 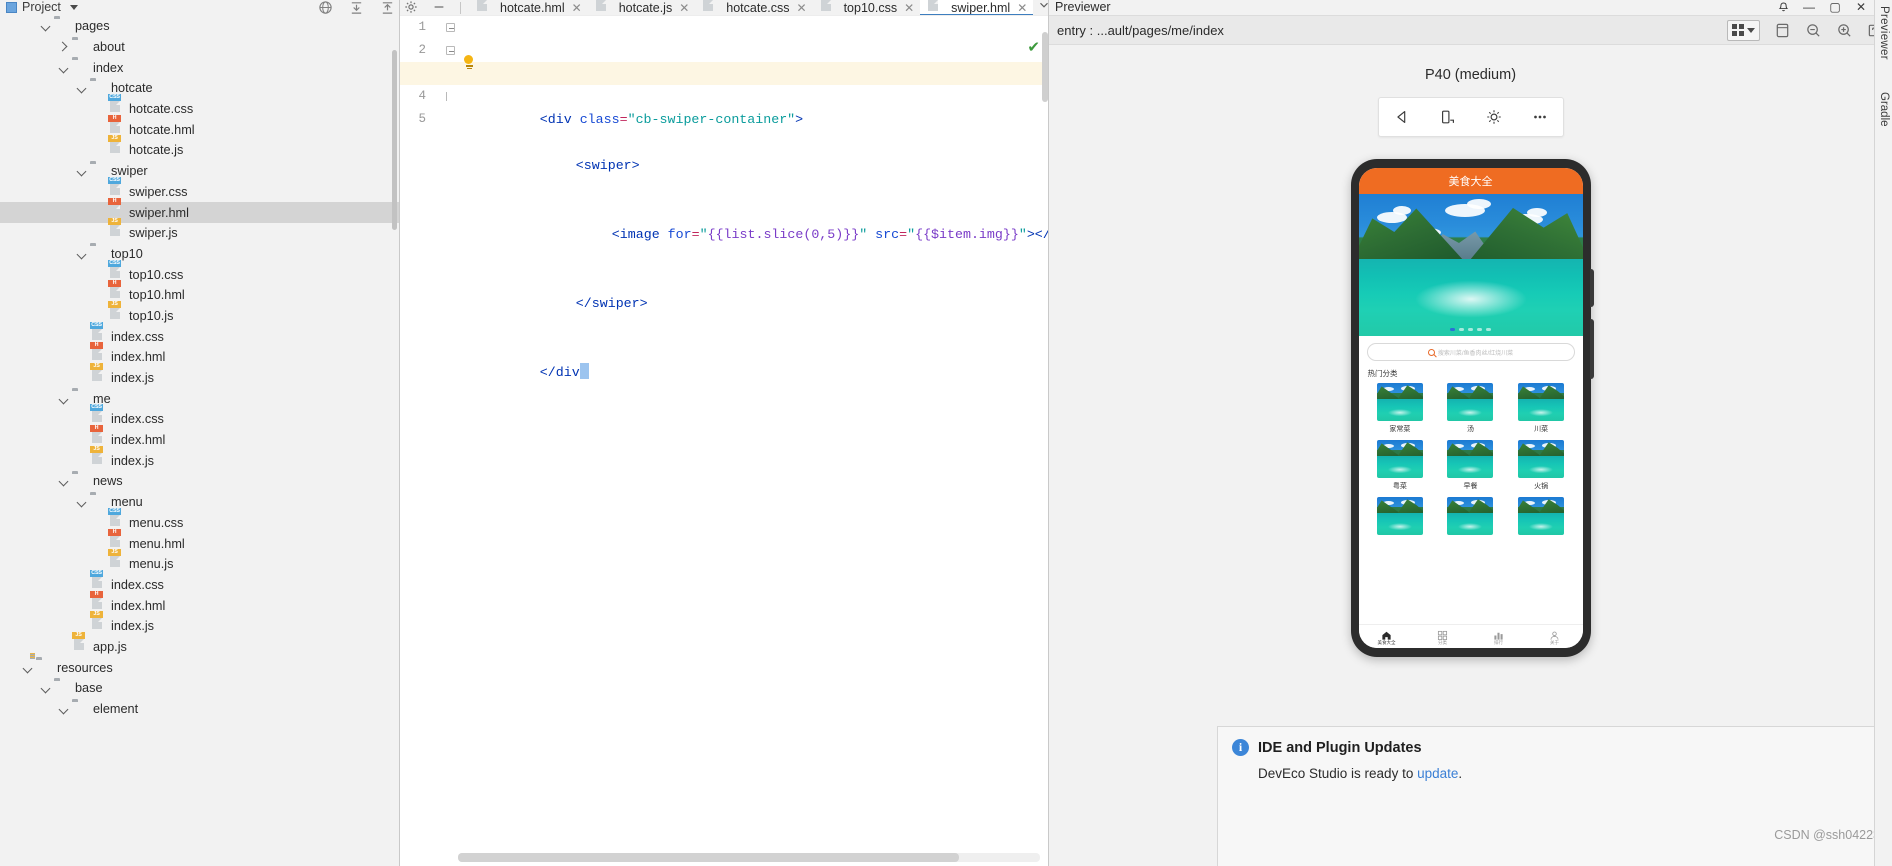 I want to click on bottom-nav-item-category: 分类, so click(x=1443, y=637).